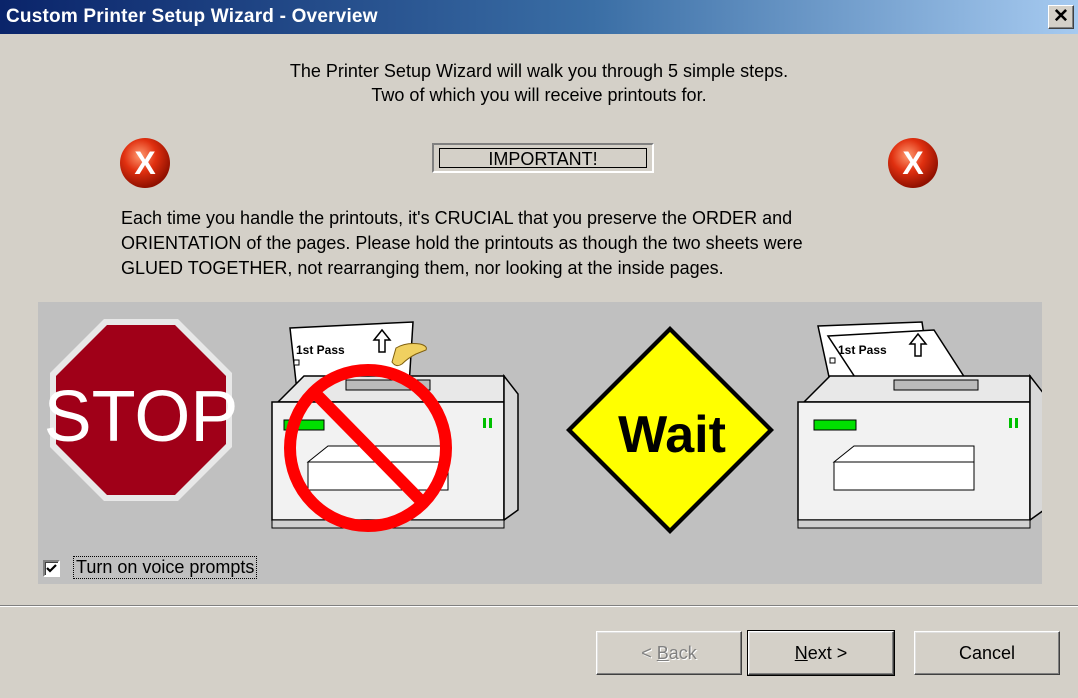 This screenshot has width=1078, height=698. I want to click on error-x-icon-left: X, so click(145, 163).